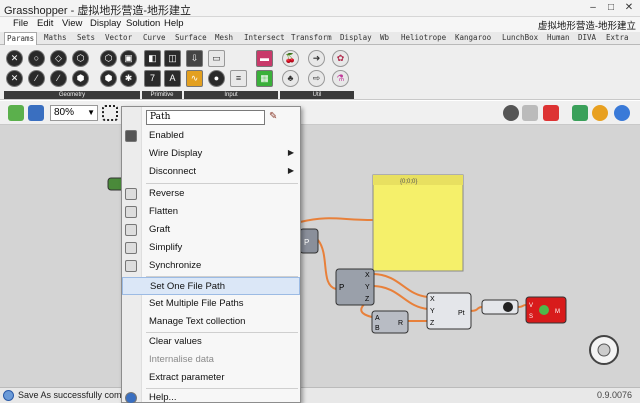 This screenshot has height=403, width=640. Describe the element at coordinates (194, 78) in the screenshot. I see `graph-mapper-icon: ∿` at that location.